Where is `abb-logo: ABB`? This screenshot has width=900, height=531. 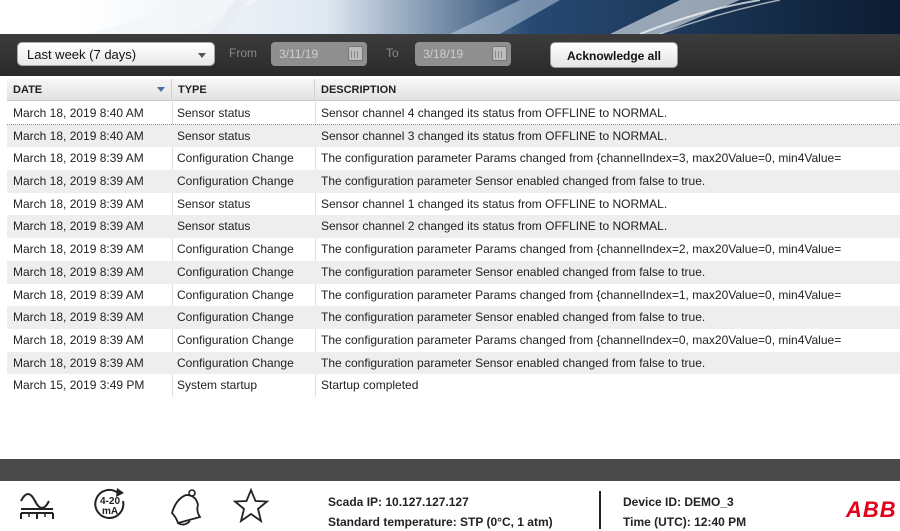
abb-logo: ABB is located at coordinates (871, 509).